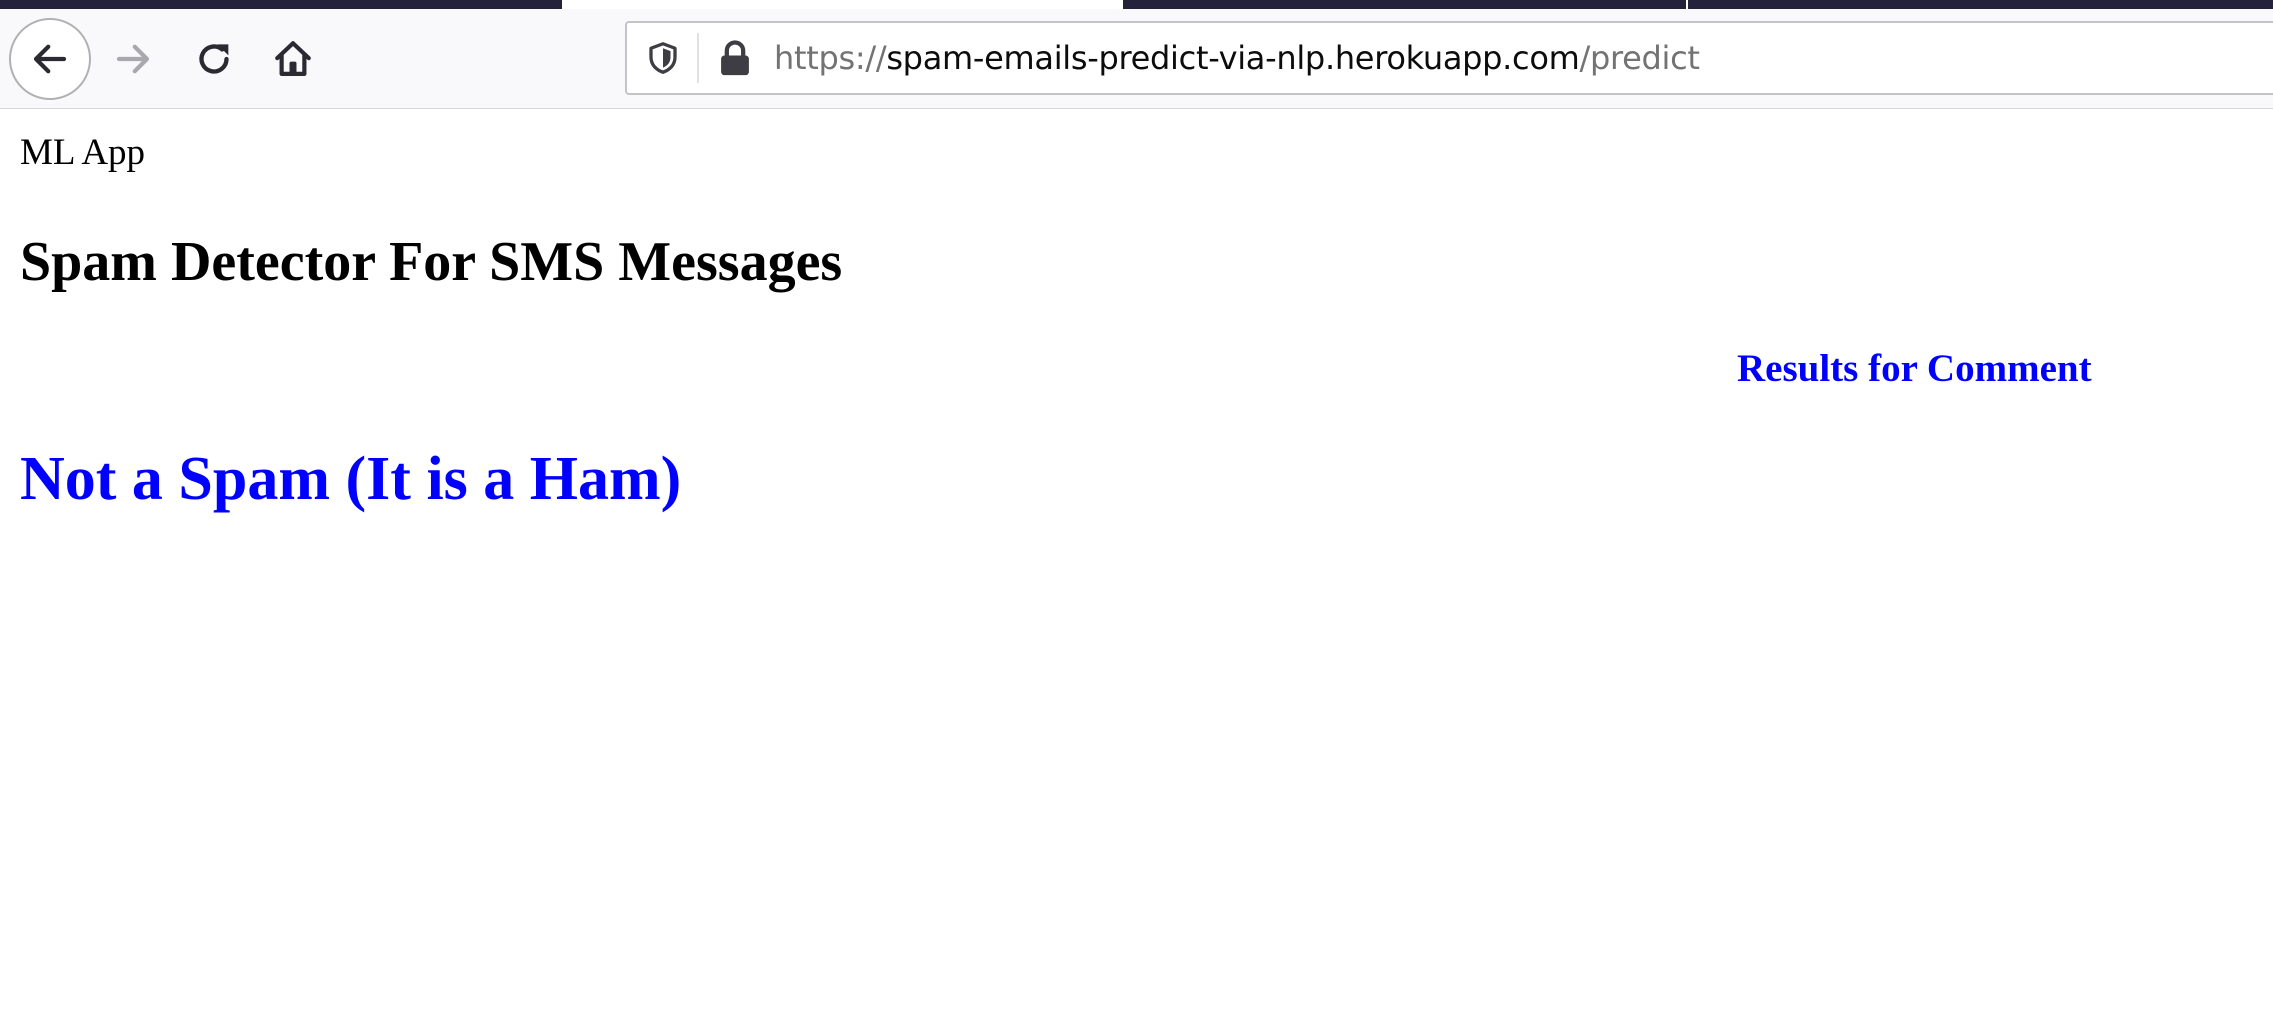  I want to click on prediction-result: Not a Spam (It is a Ham), so click(351, 479).